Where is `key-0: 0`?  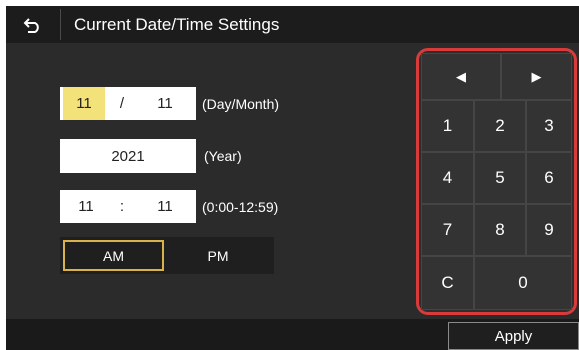 key-0: 0 is located at coordinates (523, 283).